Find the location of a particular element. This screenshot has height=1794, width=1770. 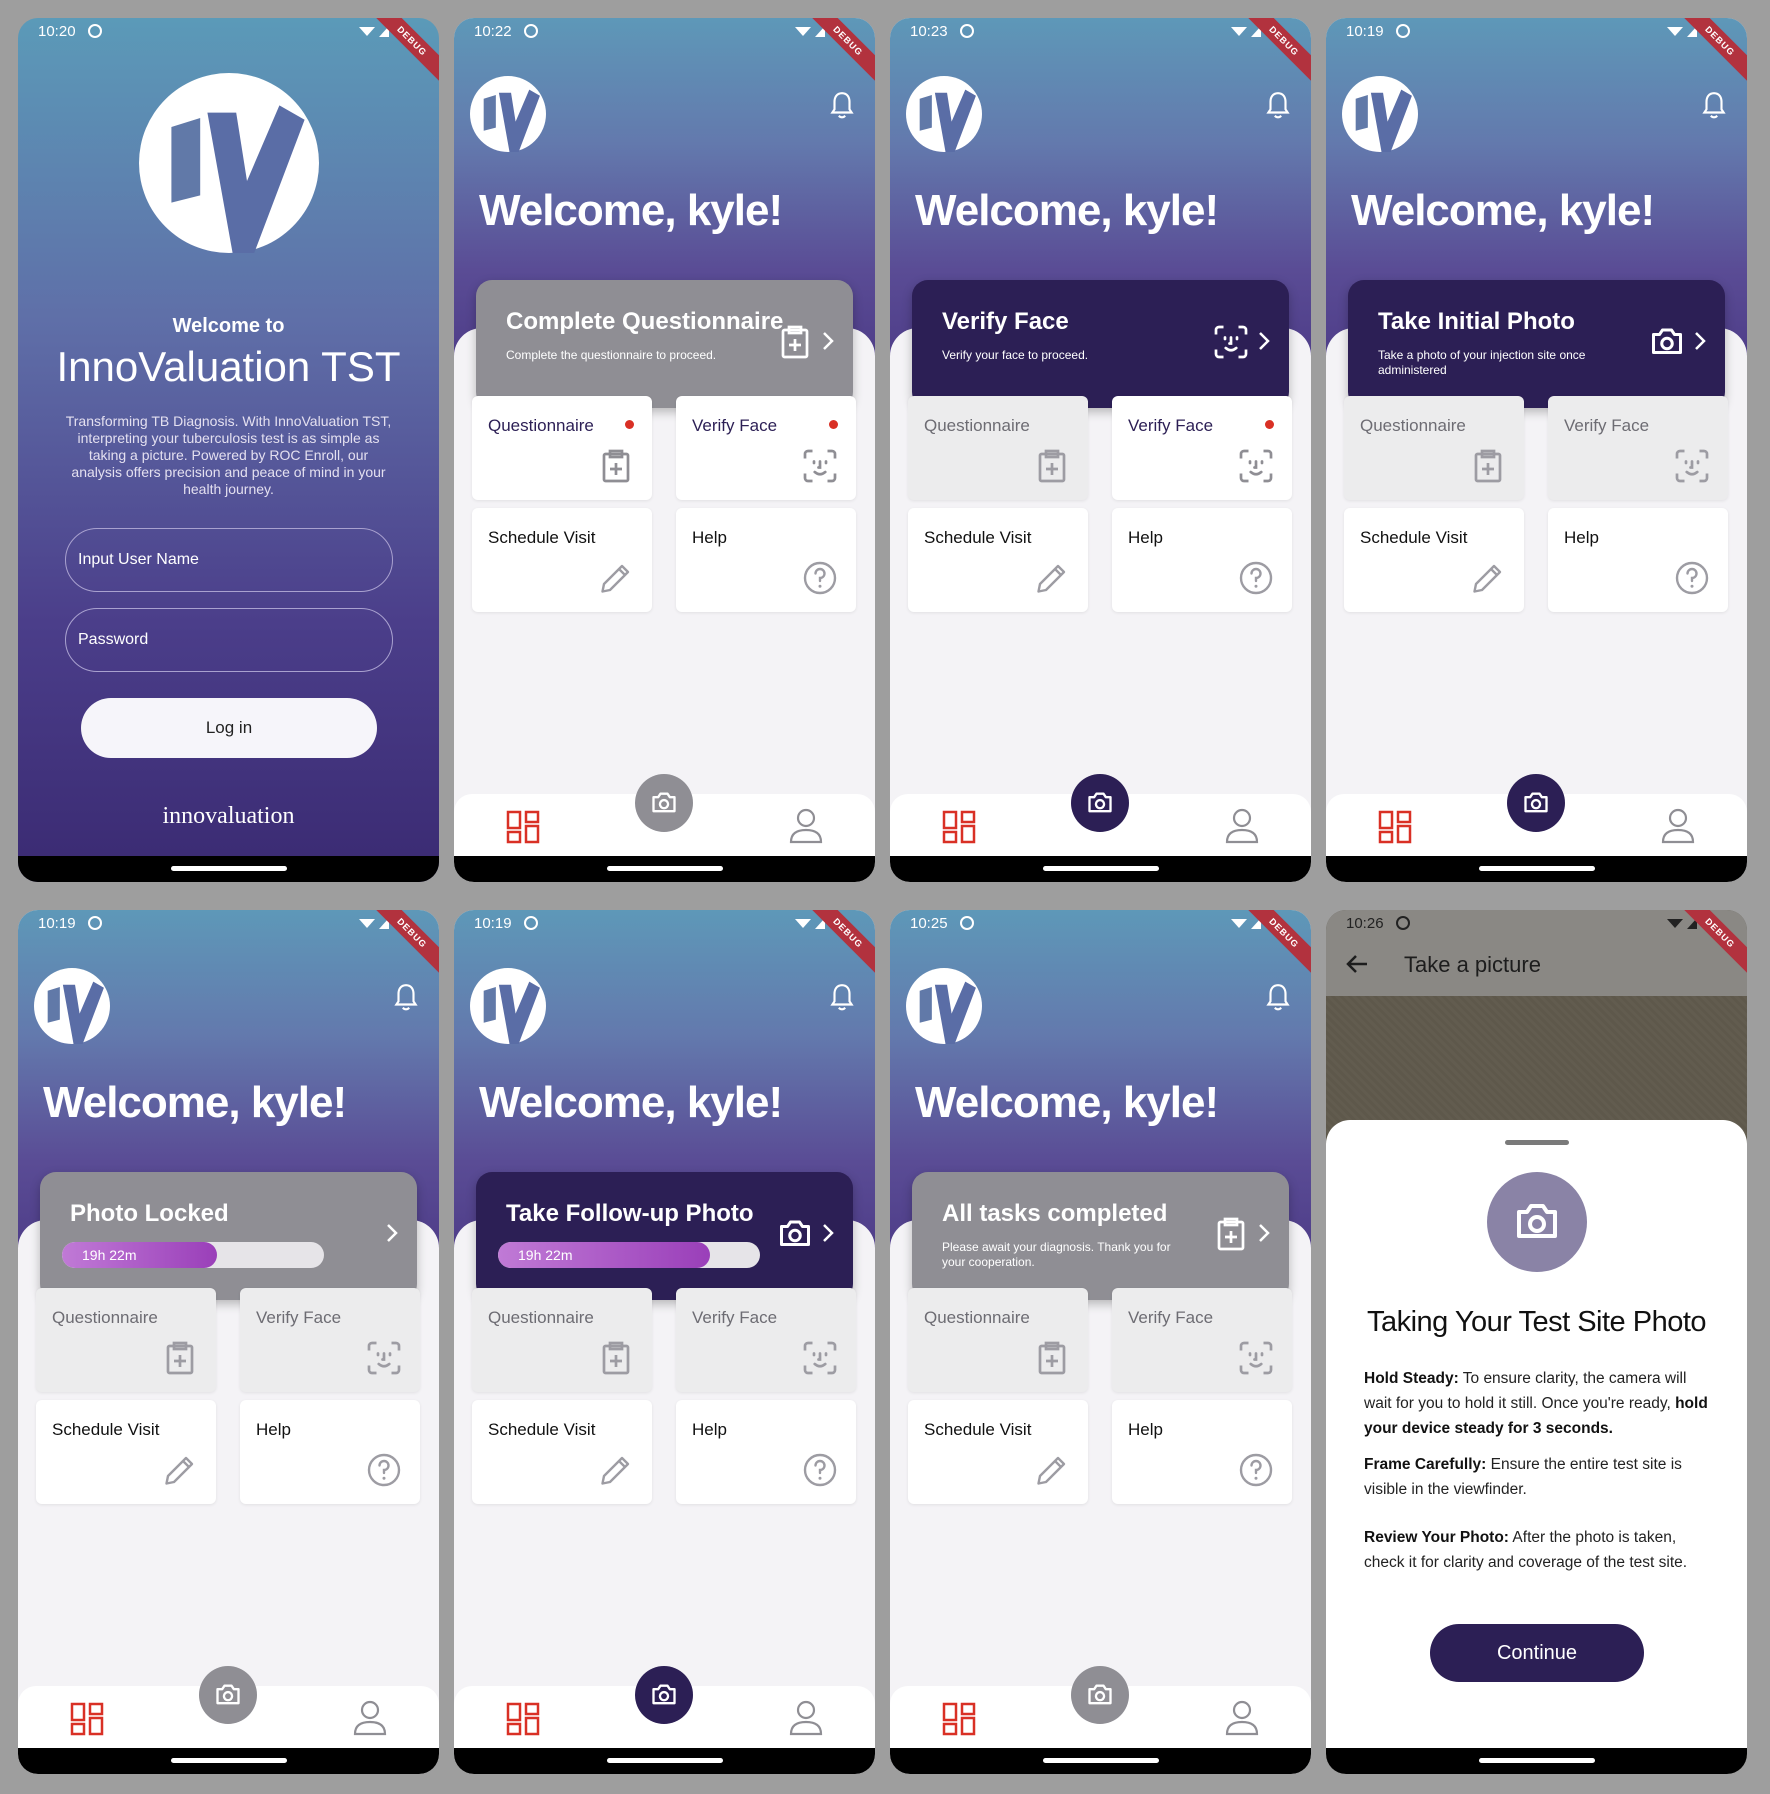

primary-task-card: Take Follow-up Photo 19h 22m is located at coordinates (664, 1236).